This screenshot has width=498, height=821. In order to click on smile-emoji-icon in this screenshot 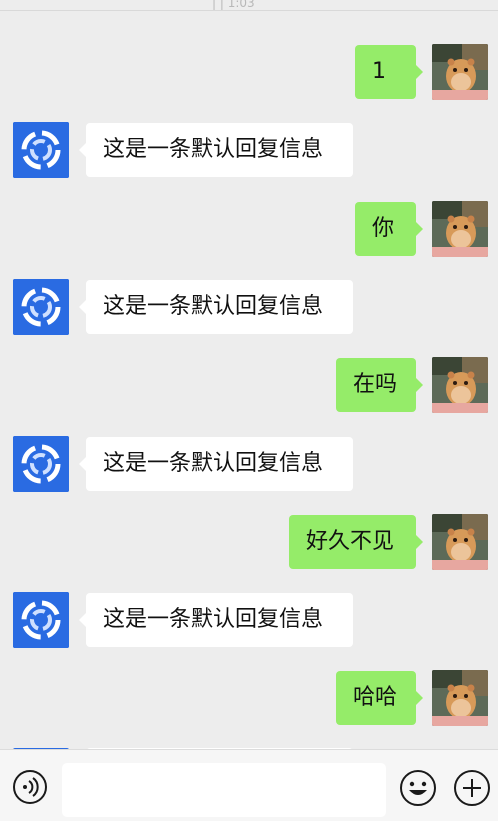, I will do `click(418, 788)`.